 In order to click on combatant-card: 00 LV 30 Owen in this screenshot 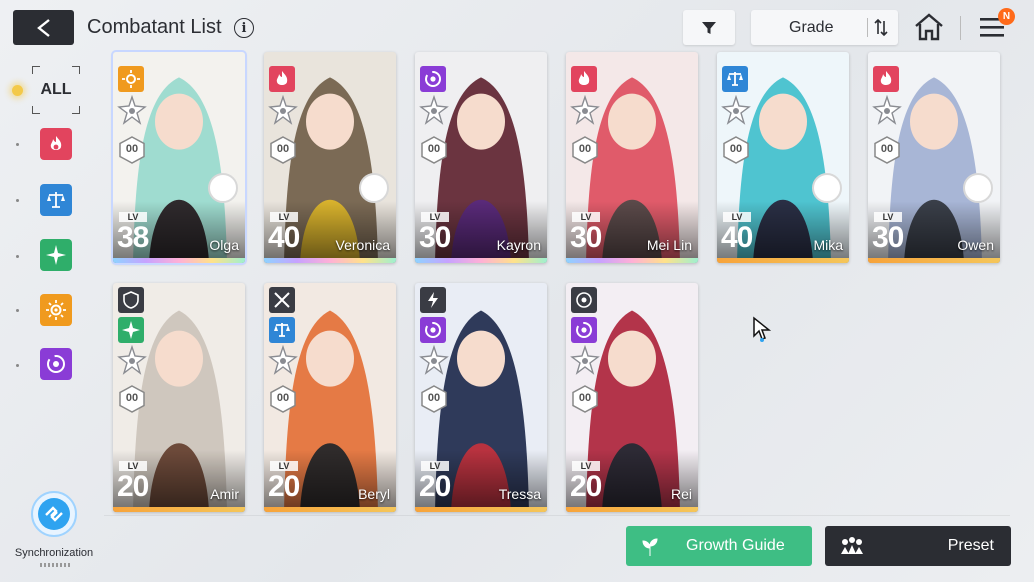, I will do `click(934, 157)`.